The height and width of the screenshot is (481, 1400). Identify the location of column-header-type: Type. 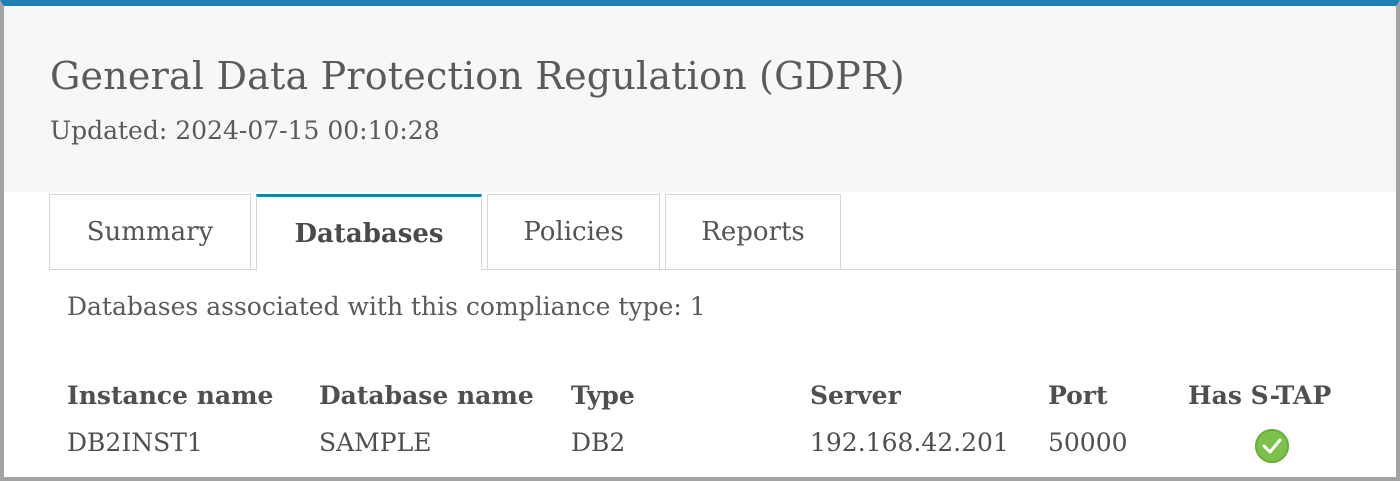
(603, 395).